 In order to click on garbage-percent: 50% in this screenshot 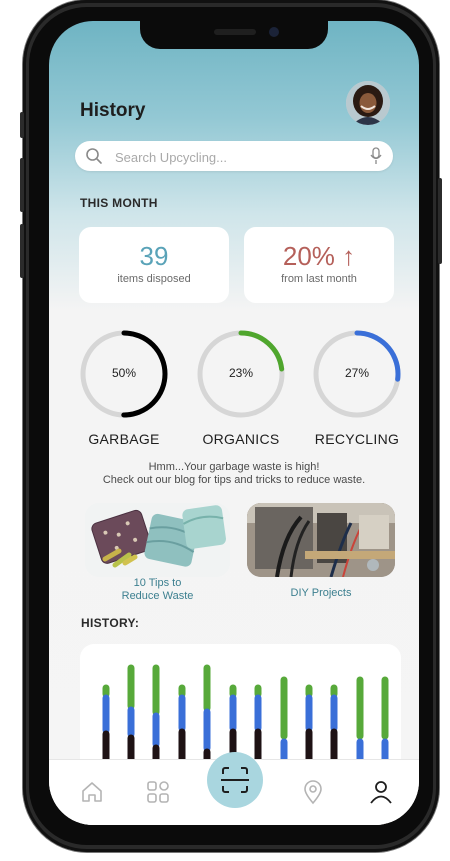, I will do `click(124, 373)`.